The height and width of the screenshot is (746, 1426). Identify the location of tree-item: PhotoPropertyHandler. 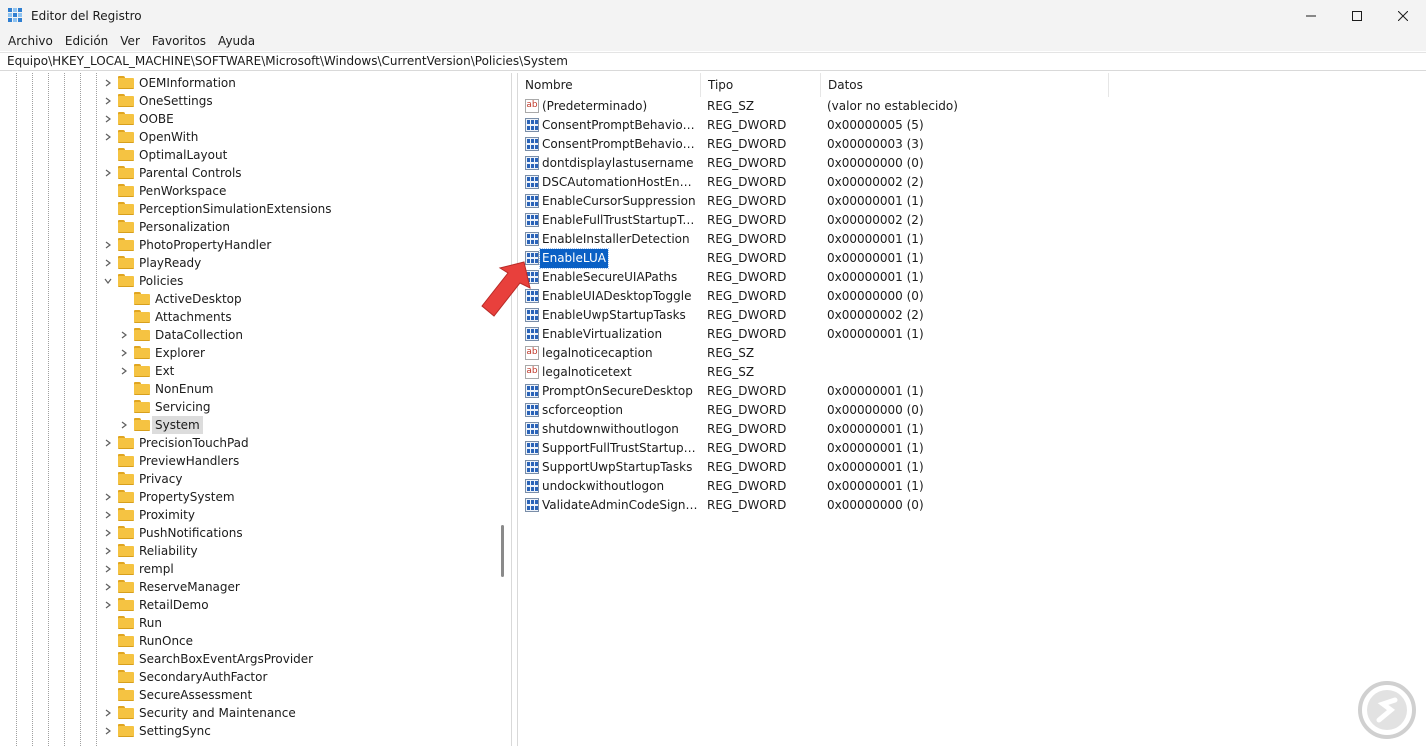
(247, 245).